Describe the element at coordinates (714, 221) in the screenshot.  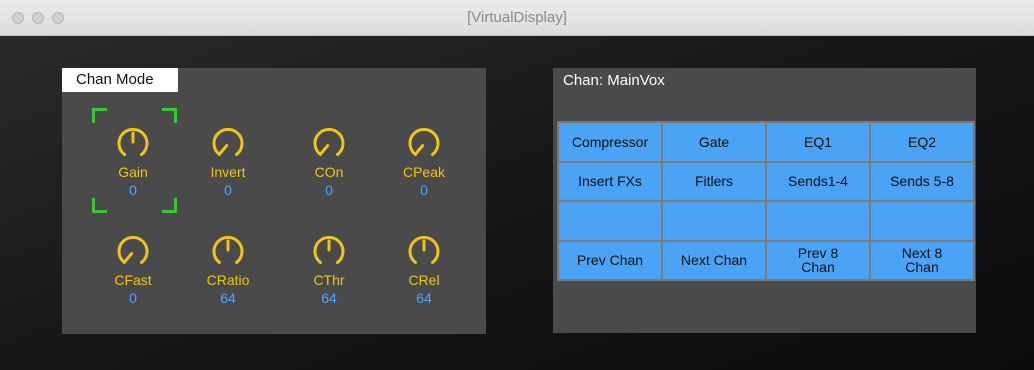
I see `empty-9-button` at that location.